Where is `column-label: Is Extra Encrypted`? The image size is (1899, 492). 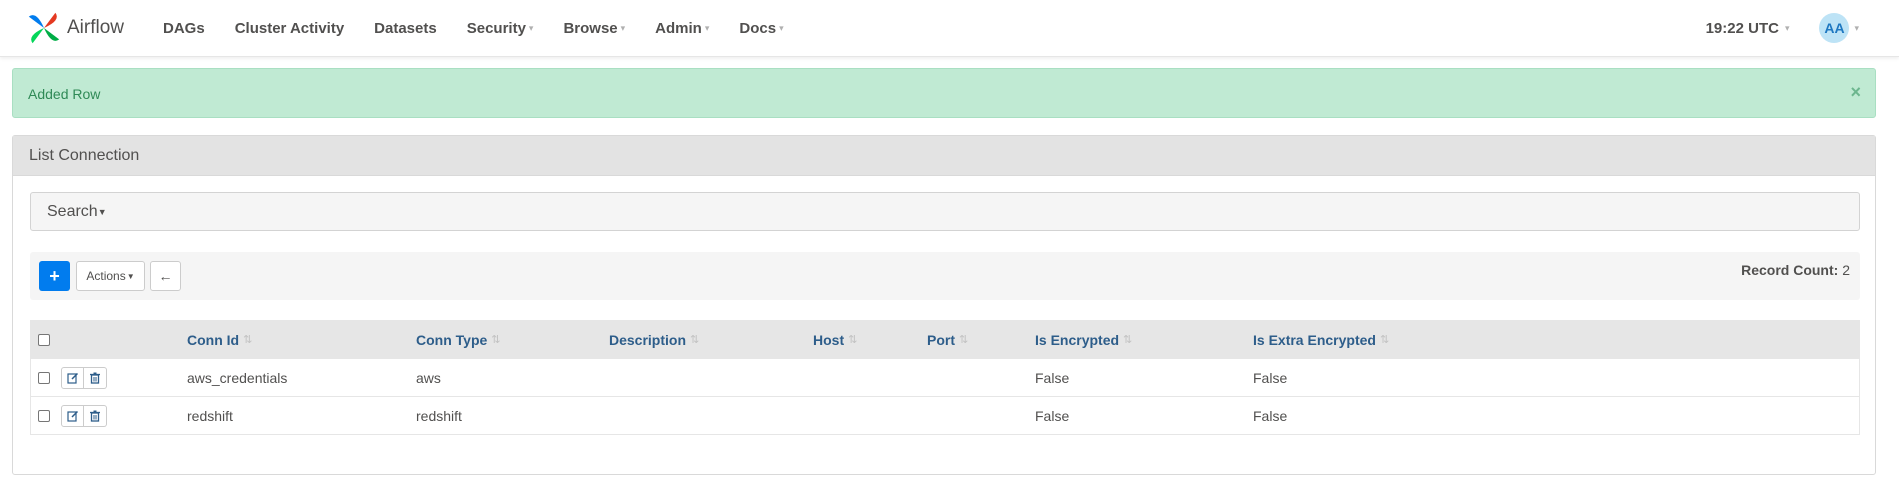 column-label: Is Extra Encrypted is located at coordinates (1314, 339).